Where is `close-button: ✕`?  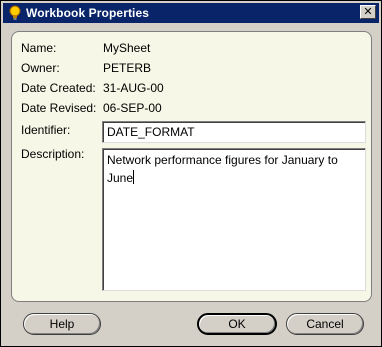 close-button: ✕ is located at coordinates (368, 12).